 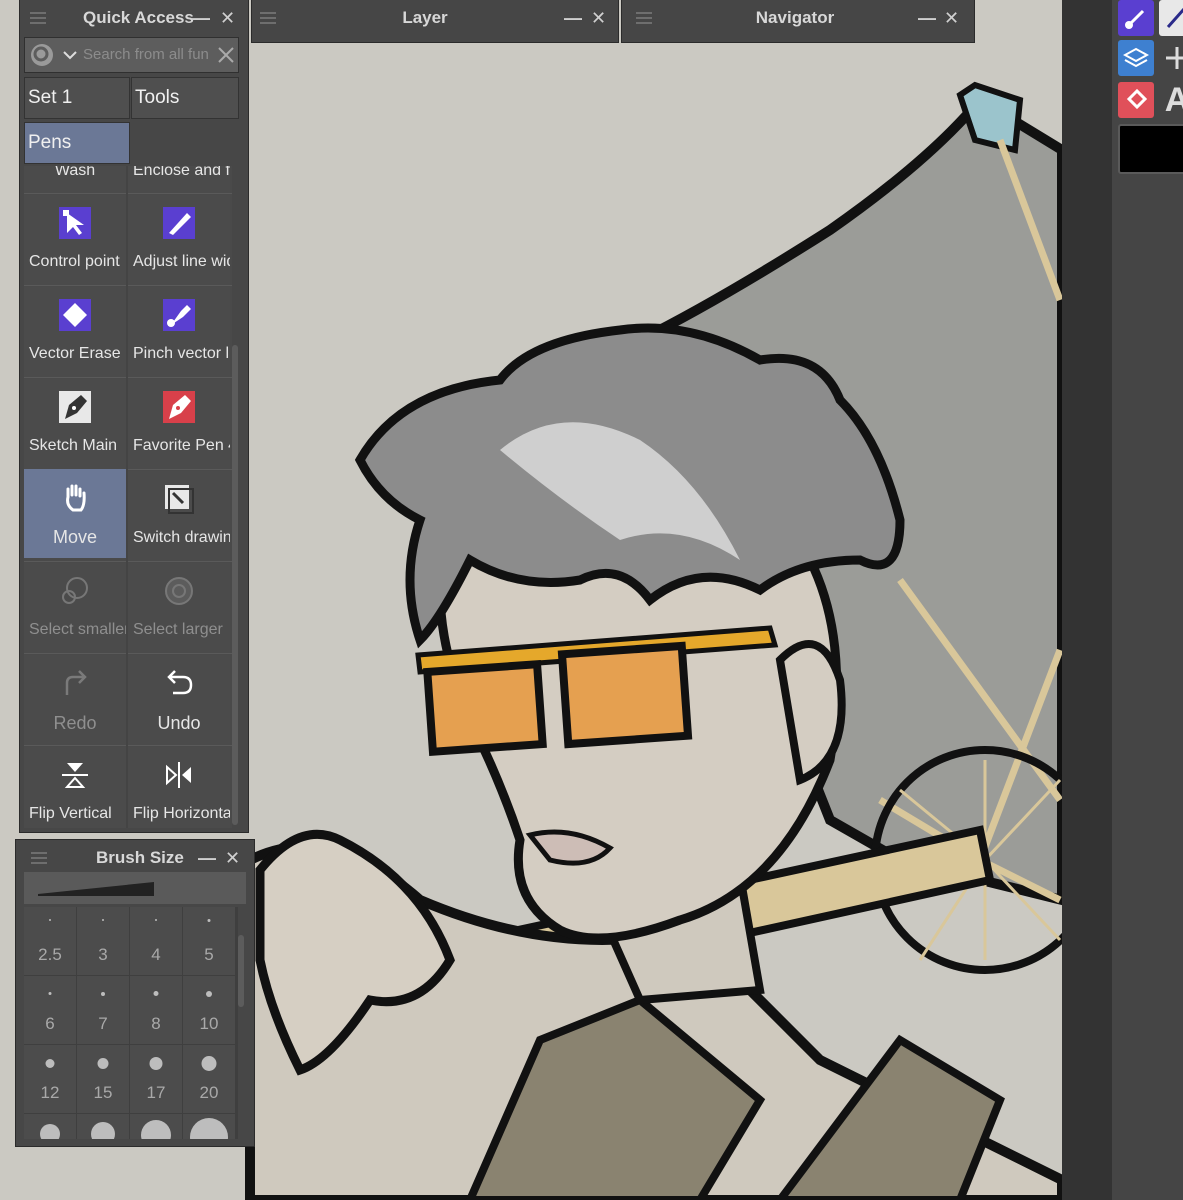 What do you see at coordinates (75, 315) in the screenshot?
I see `vector-erase-icon` at bounding box center [75, 315].